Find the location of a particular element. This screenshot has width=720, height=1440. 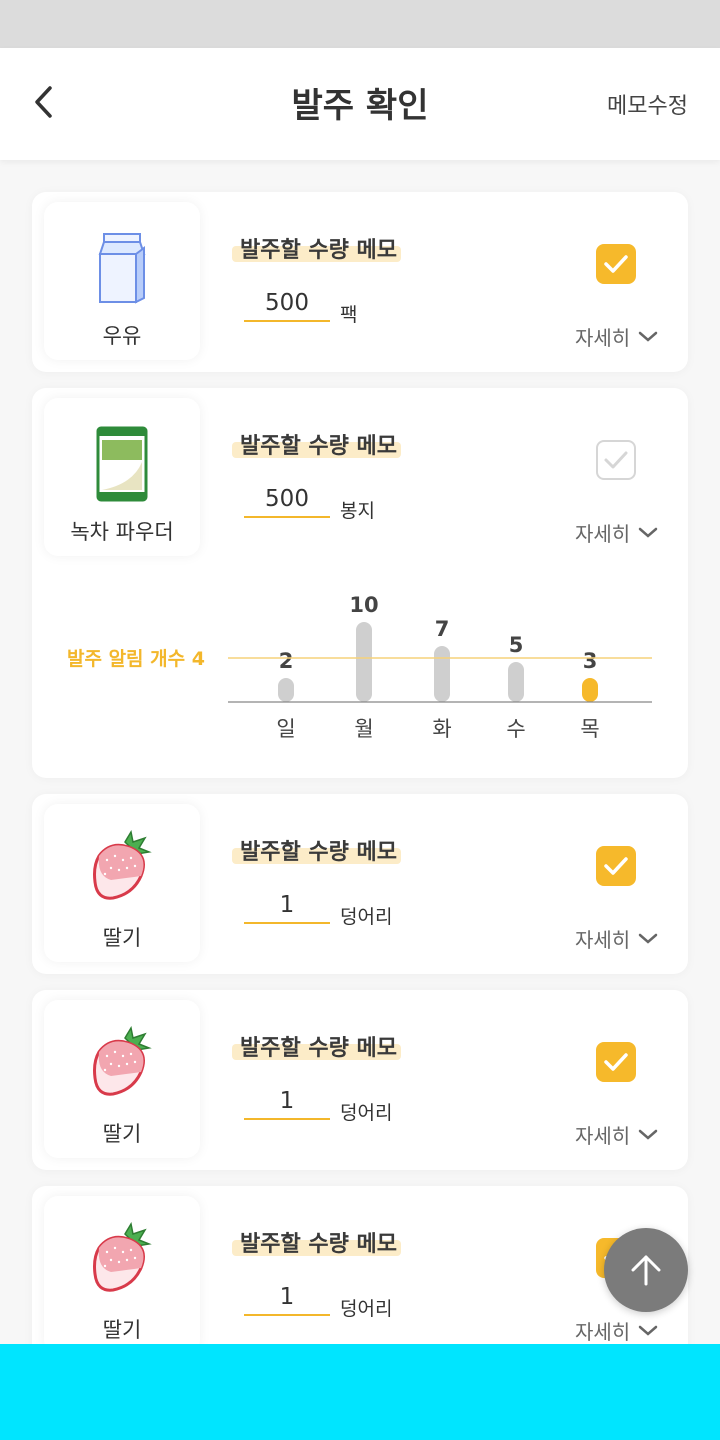

memo-edit-button: 메모수정 is located at coordinates (647, 104).